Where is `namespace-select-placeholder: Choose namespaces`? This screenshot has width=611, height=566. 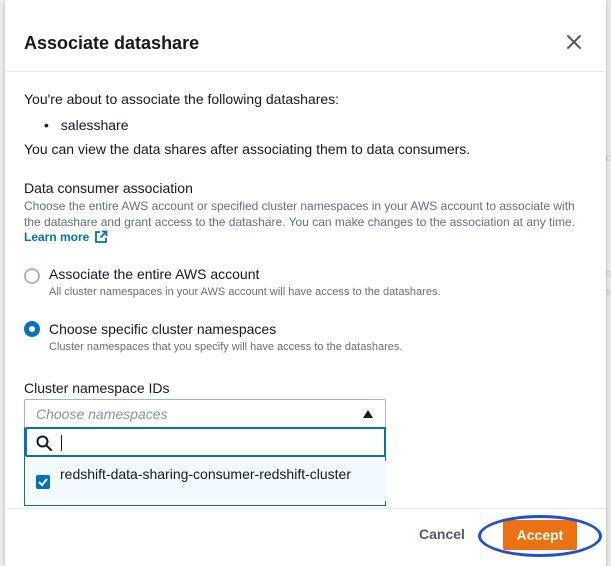 namespace-select-placeholder: Choose namespaces is located at coordinates (102, 414).